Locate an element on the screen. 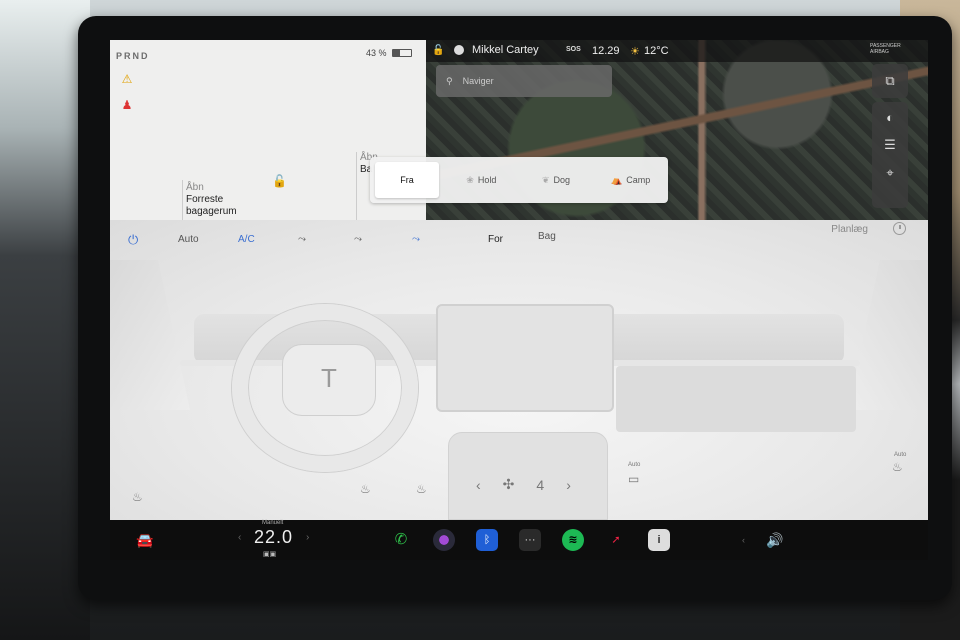 Image resolution: width=960 pixels, height=640 pixels. background-left is located at coordinates (45, 320).